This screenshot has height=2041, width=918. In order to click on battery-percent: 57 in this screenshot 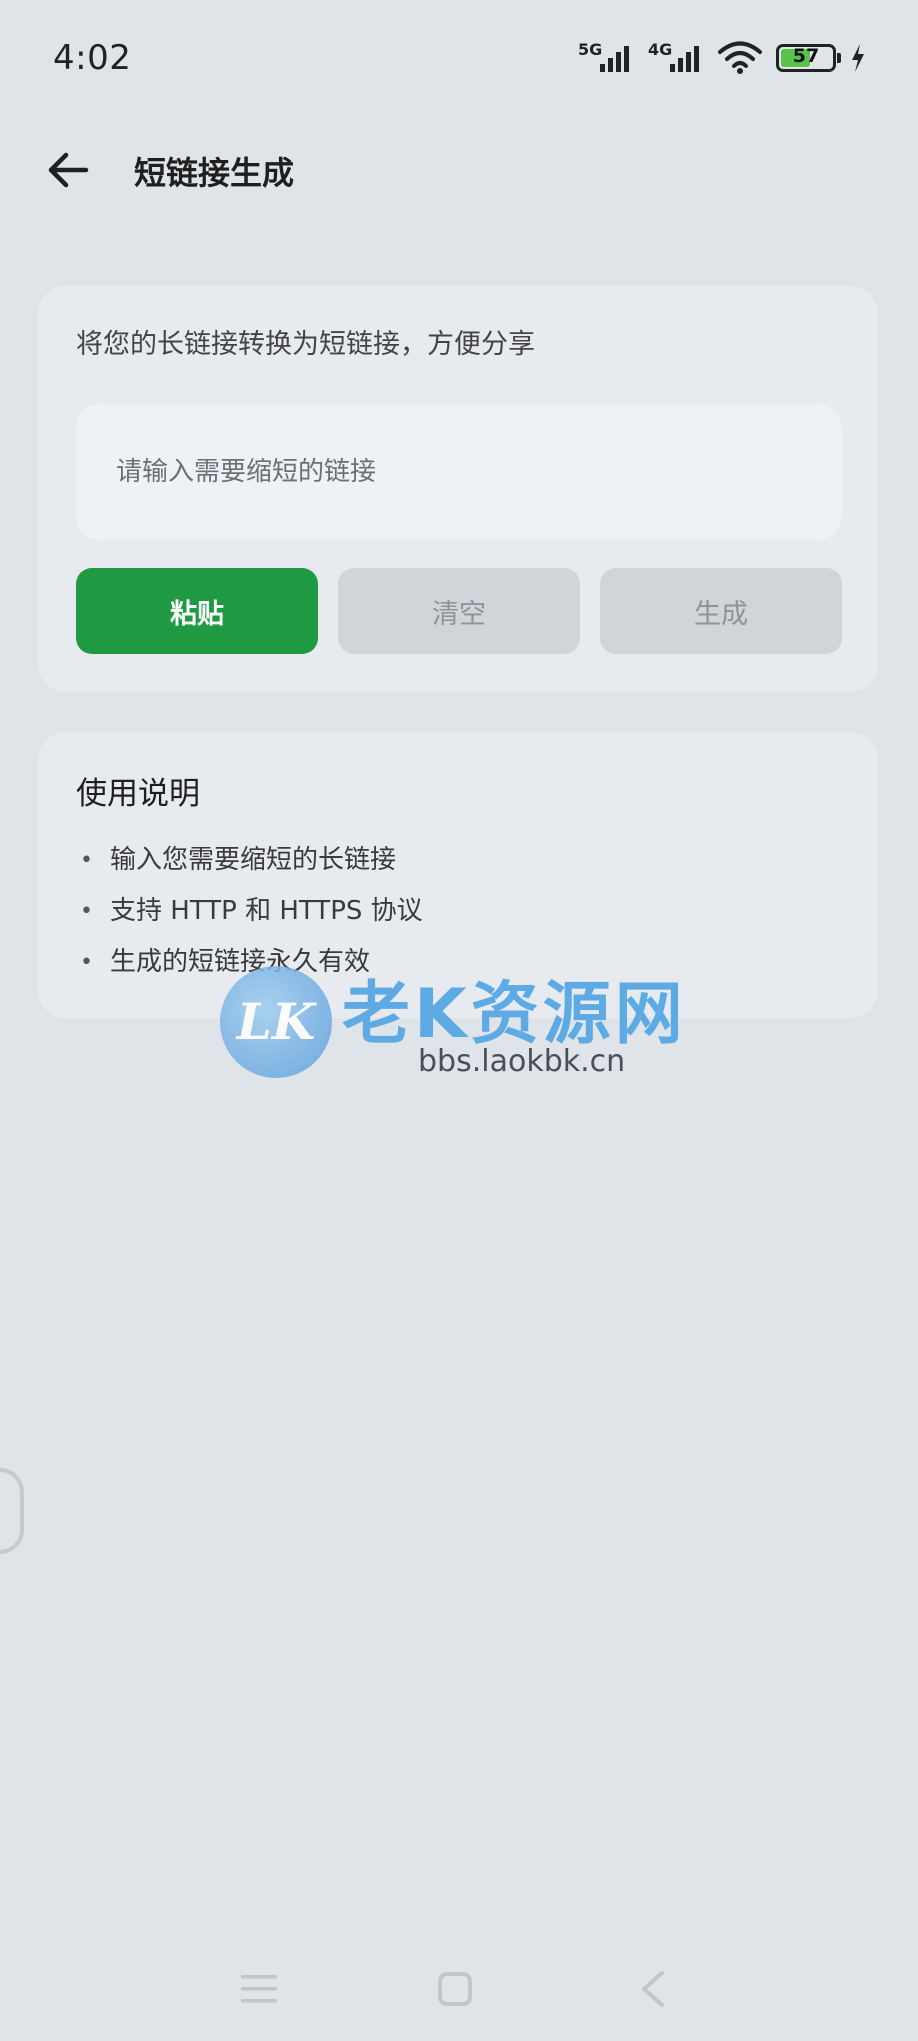, I will do `click(806, 56)`.